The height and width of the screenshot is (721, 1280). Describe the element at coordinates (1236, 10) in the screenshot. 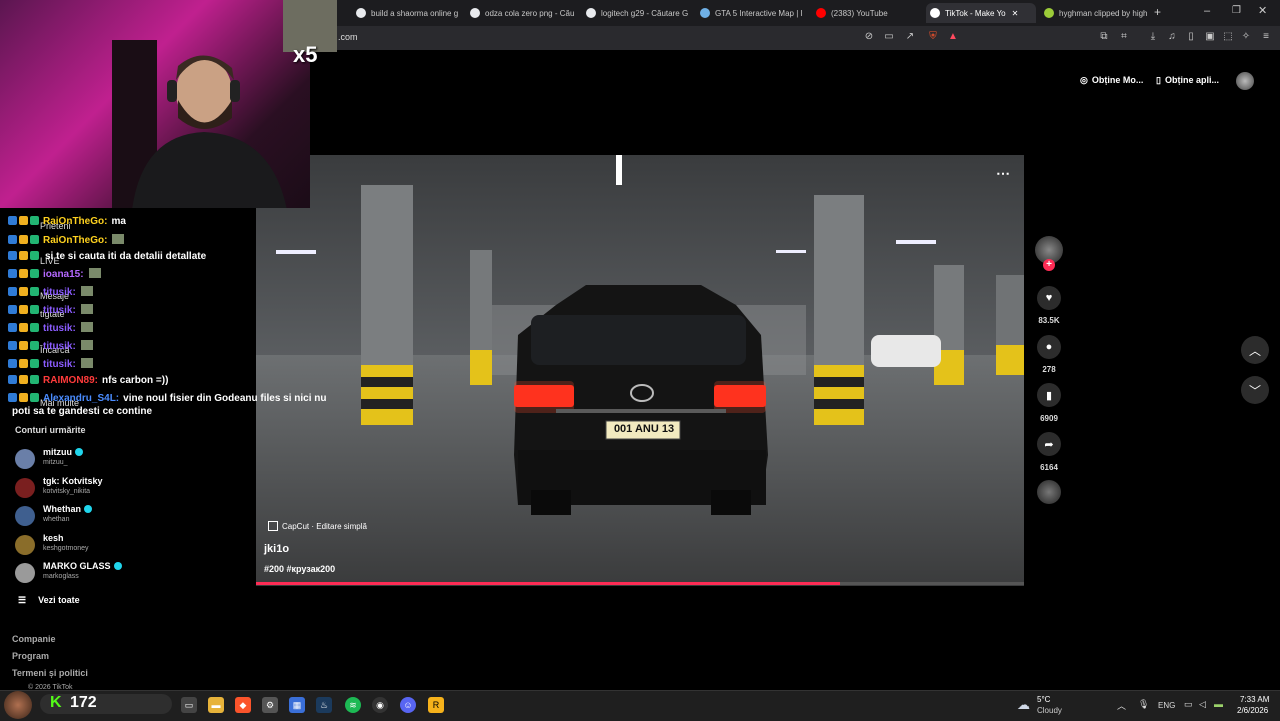

I see `maximize-button: ❐` at that location.